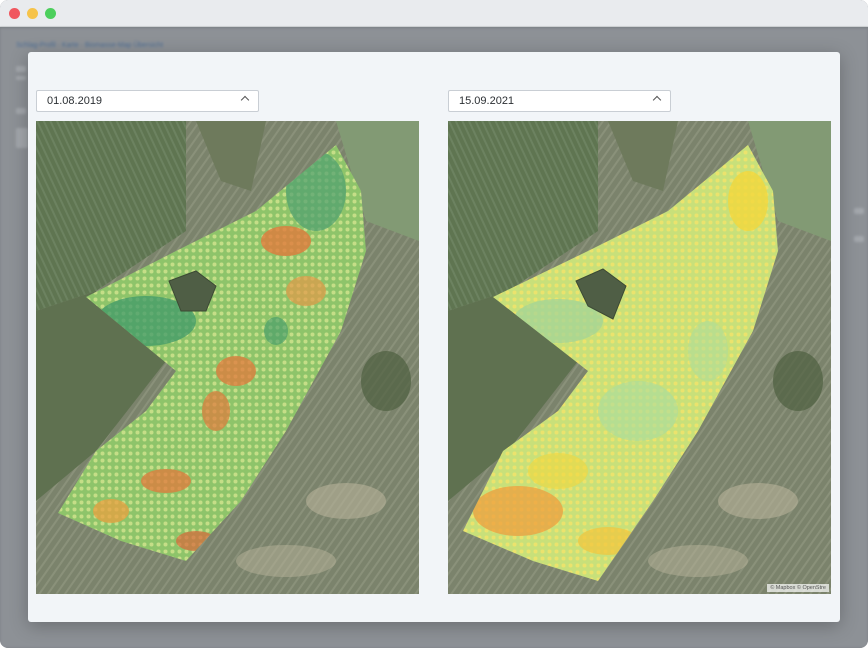 This screenshot has width=868, height=648. Describe the element at coordinates (434, 13) in the screenshot. I see `window-titlebar` at that location.